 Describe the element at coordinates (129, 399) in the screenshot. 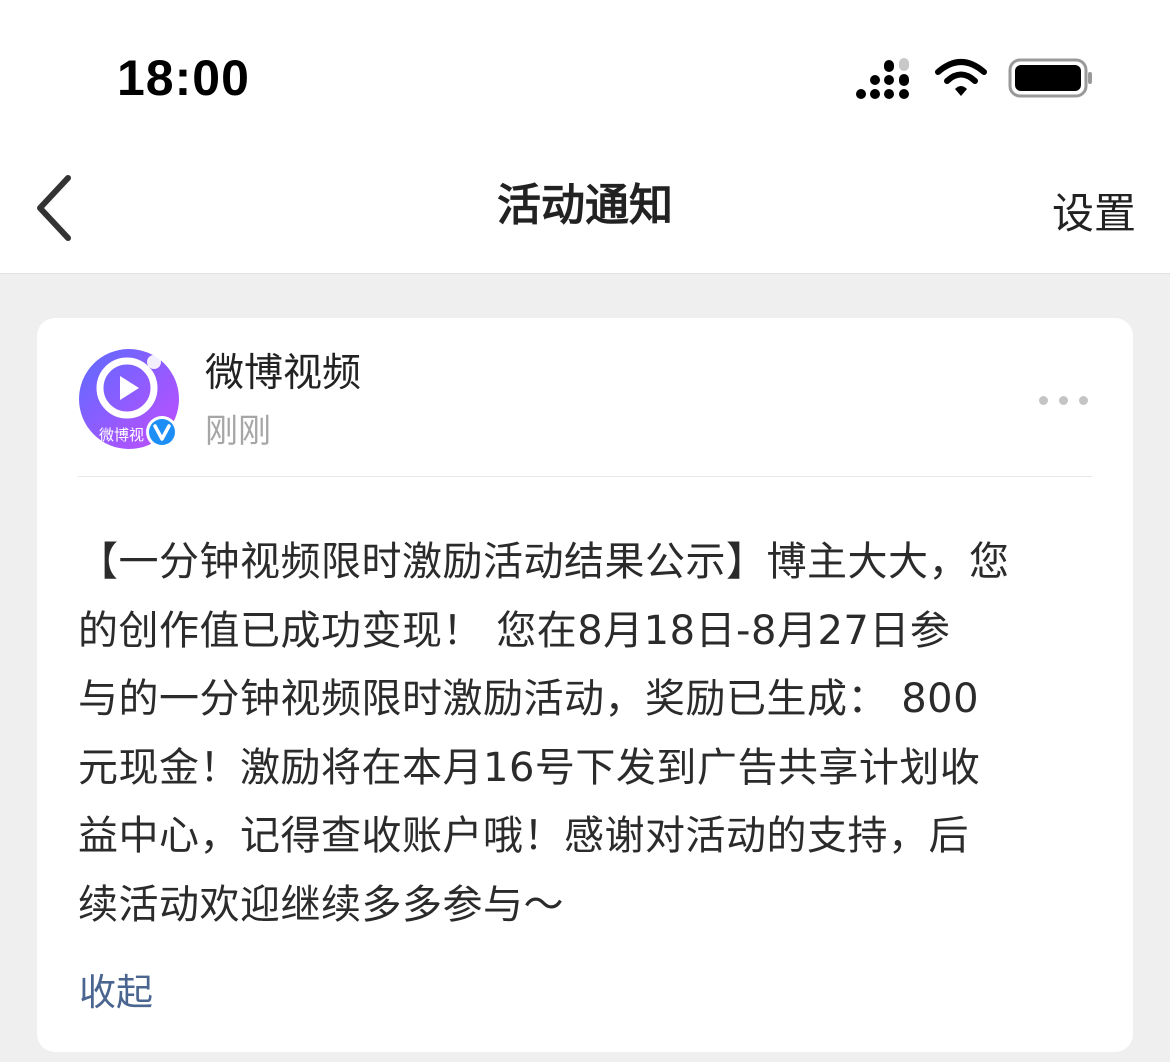

I see `avatar: 微博视` at that location.